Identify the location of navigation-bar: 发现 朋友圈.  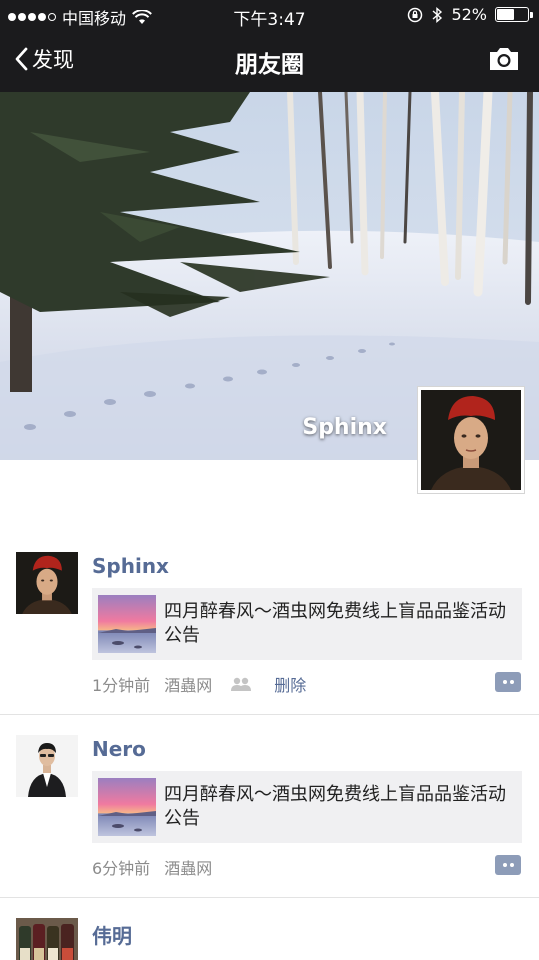
(269, 61).